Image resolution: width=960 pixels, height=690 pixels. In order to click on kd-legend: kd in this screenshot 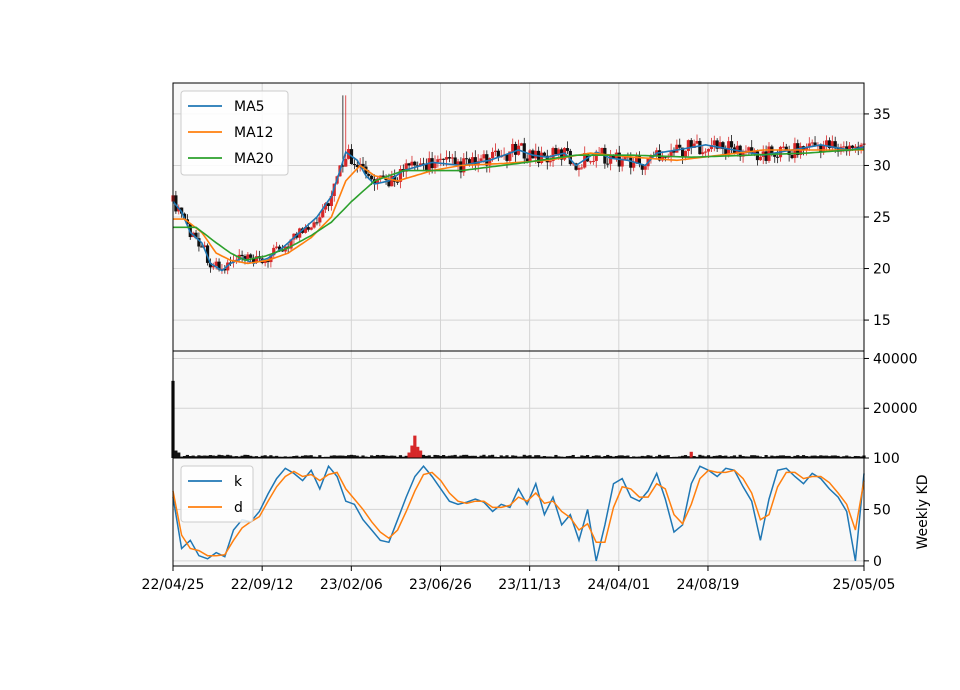, I will do `click(217, 494)`.